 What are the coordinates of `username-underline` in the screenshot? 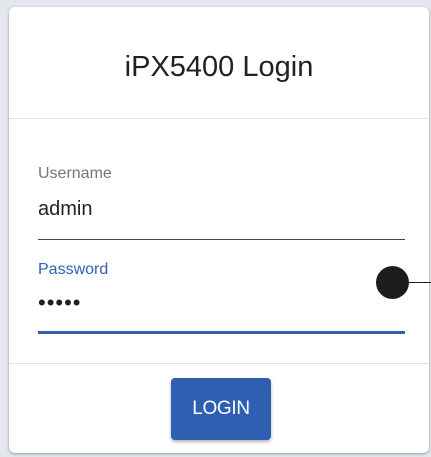 It's located at (221, 239).